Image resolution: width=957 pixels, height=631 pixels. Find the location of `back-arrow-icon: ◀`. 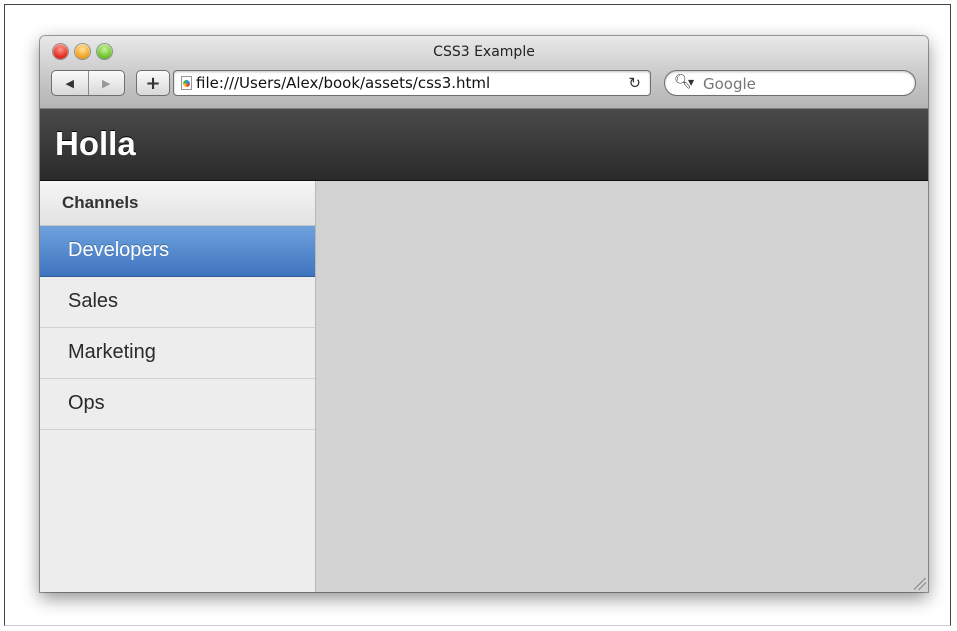

back-arrow-icon: ◀ is located at coordinates (69, 83).